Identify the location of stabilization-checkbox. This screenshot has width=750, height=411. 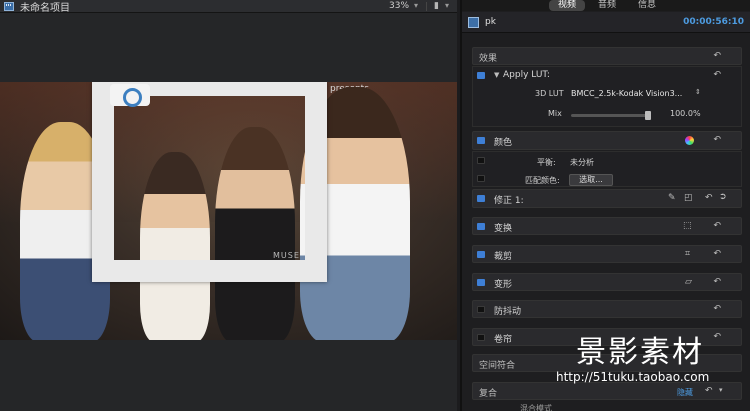
(481, 309).